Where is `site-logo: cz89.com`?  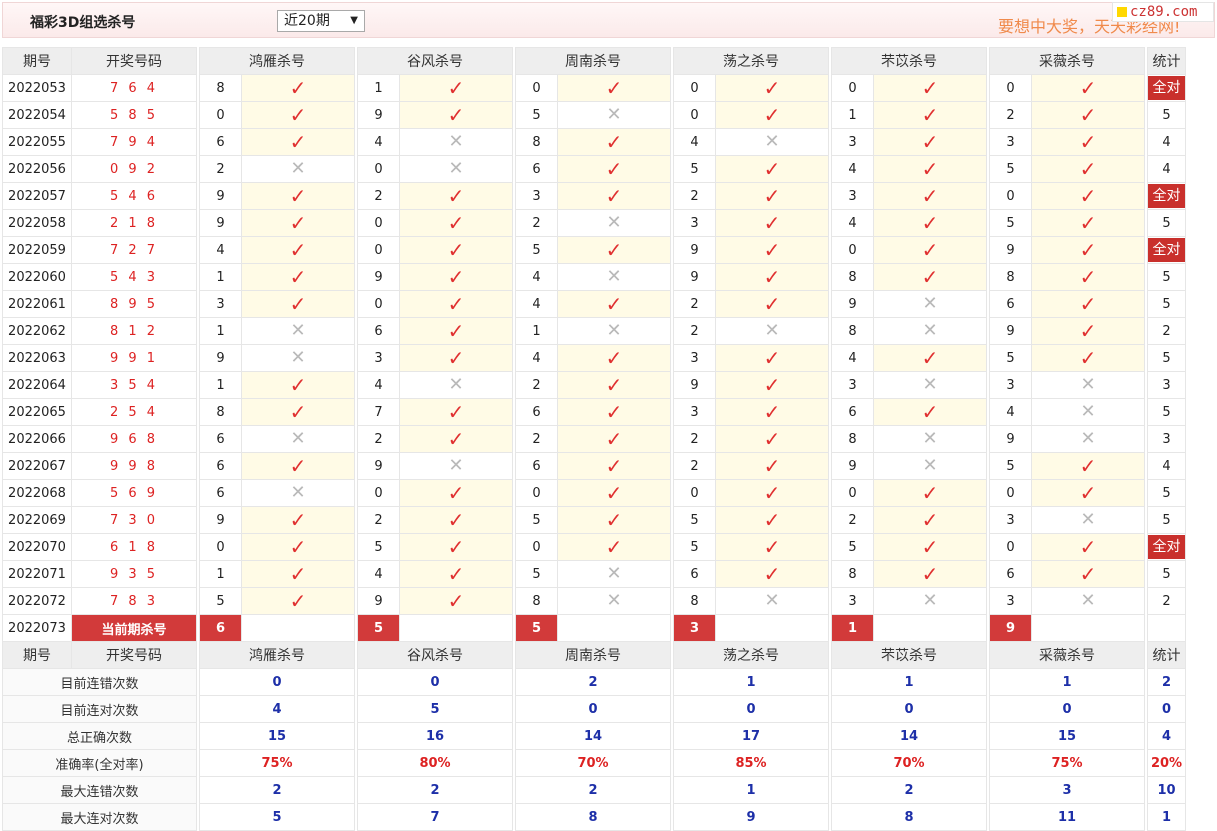 site-logo: cz89.com is located at coordinates (1163, 12).